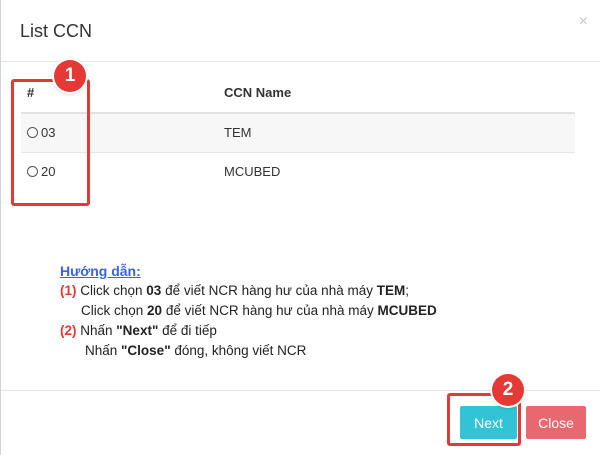 The height and width of the screenshot is (455, 600). Describe the element at coordinates (407, 290) in the screenshot. I see `guide-text: ;` at that location.